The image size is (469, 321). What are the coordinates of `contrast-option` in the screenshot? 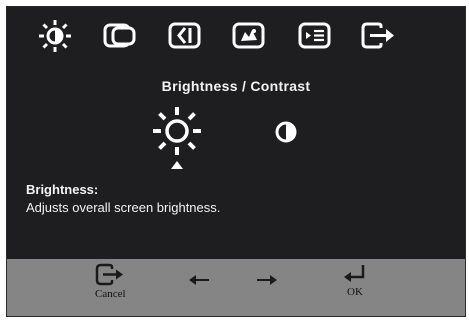 It's located at (286, 132).